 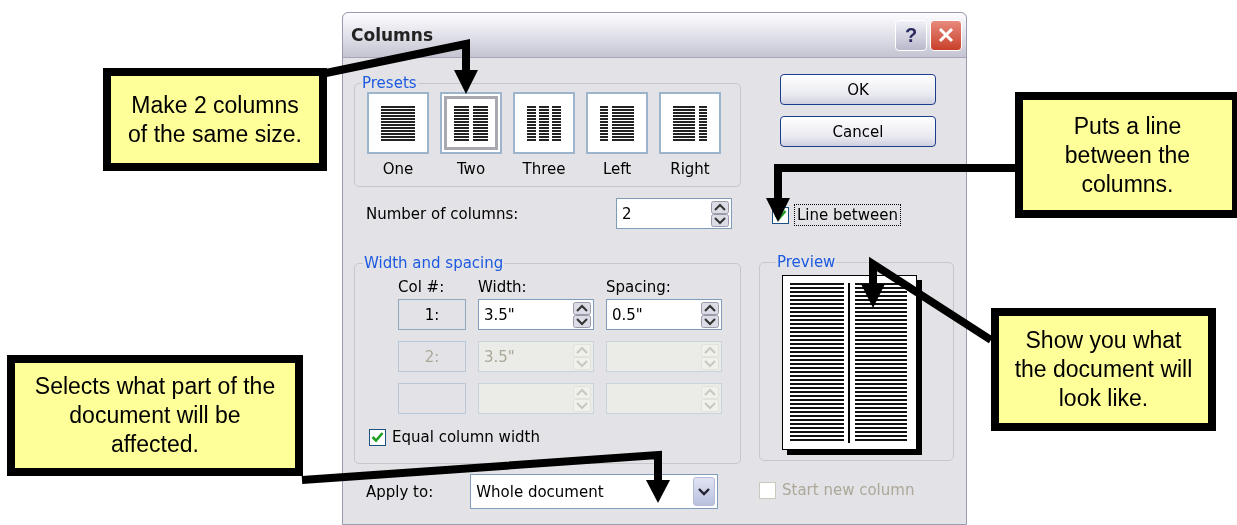 I want to click on preset-label: One, so click(x=398, y=169).